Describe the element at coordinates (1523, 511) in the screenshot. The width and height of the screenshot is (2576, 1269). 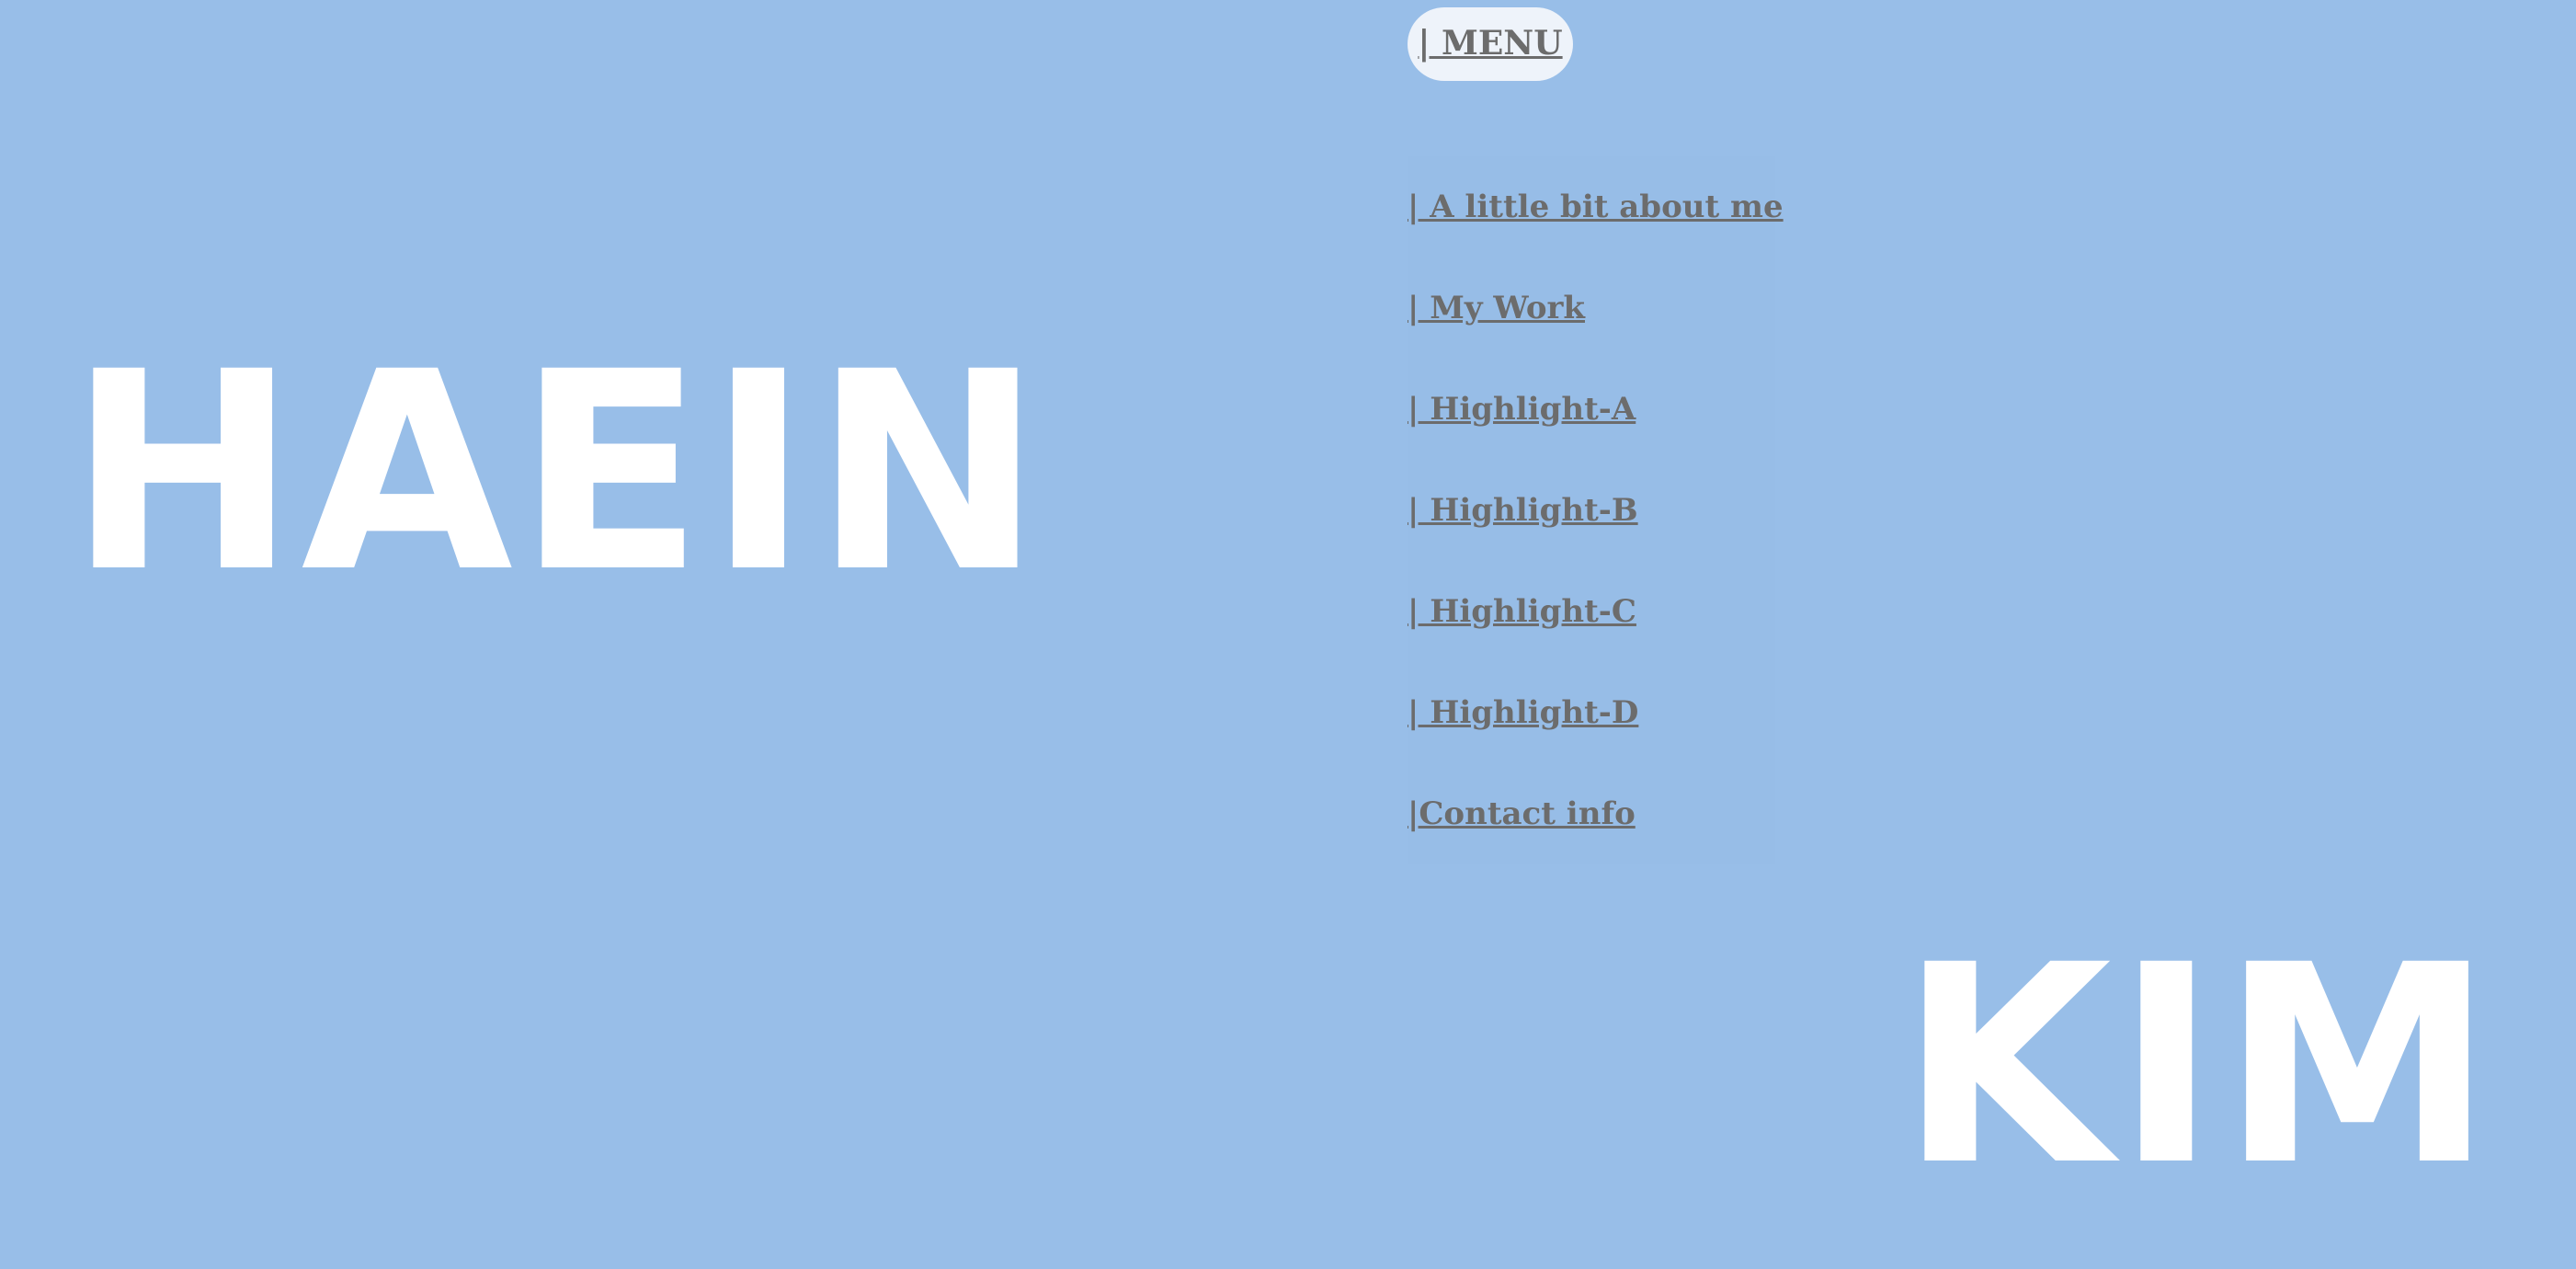
I see `nav-item-highlight-b-label: | Highlight-B` at that location.